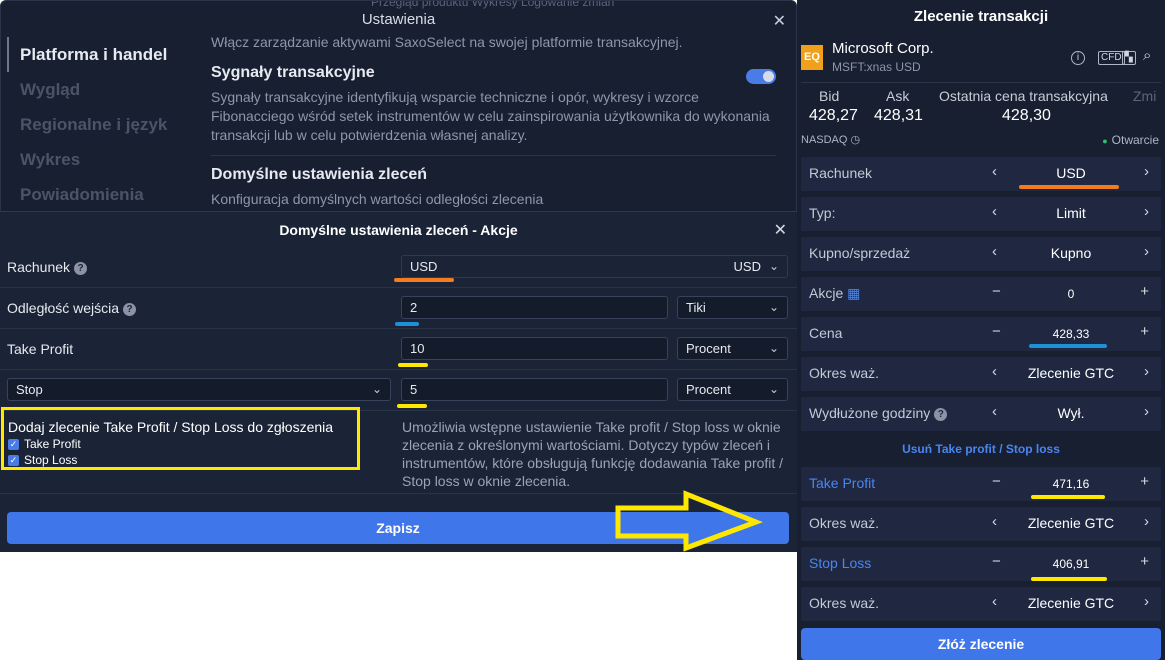 This screenshot has height=660, width=1165. Describe the element at coordinates (40, 349) in the screenshot. I see `tp-label: Take Profit` at that location.